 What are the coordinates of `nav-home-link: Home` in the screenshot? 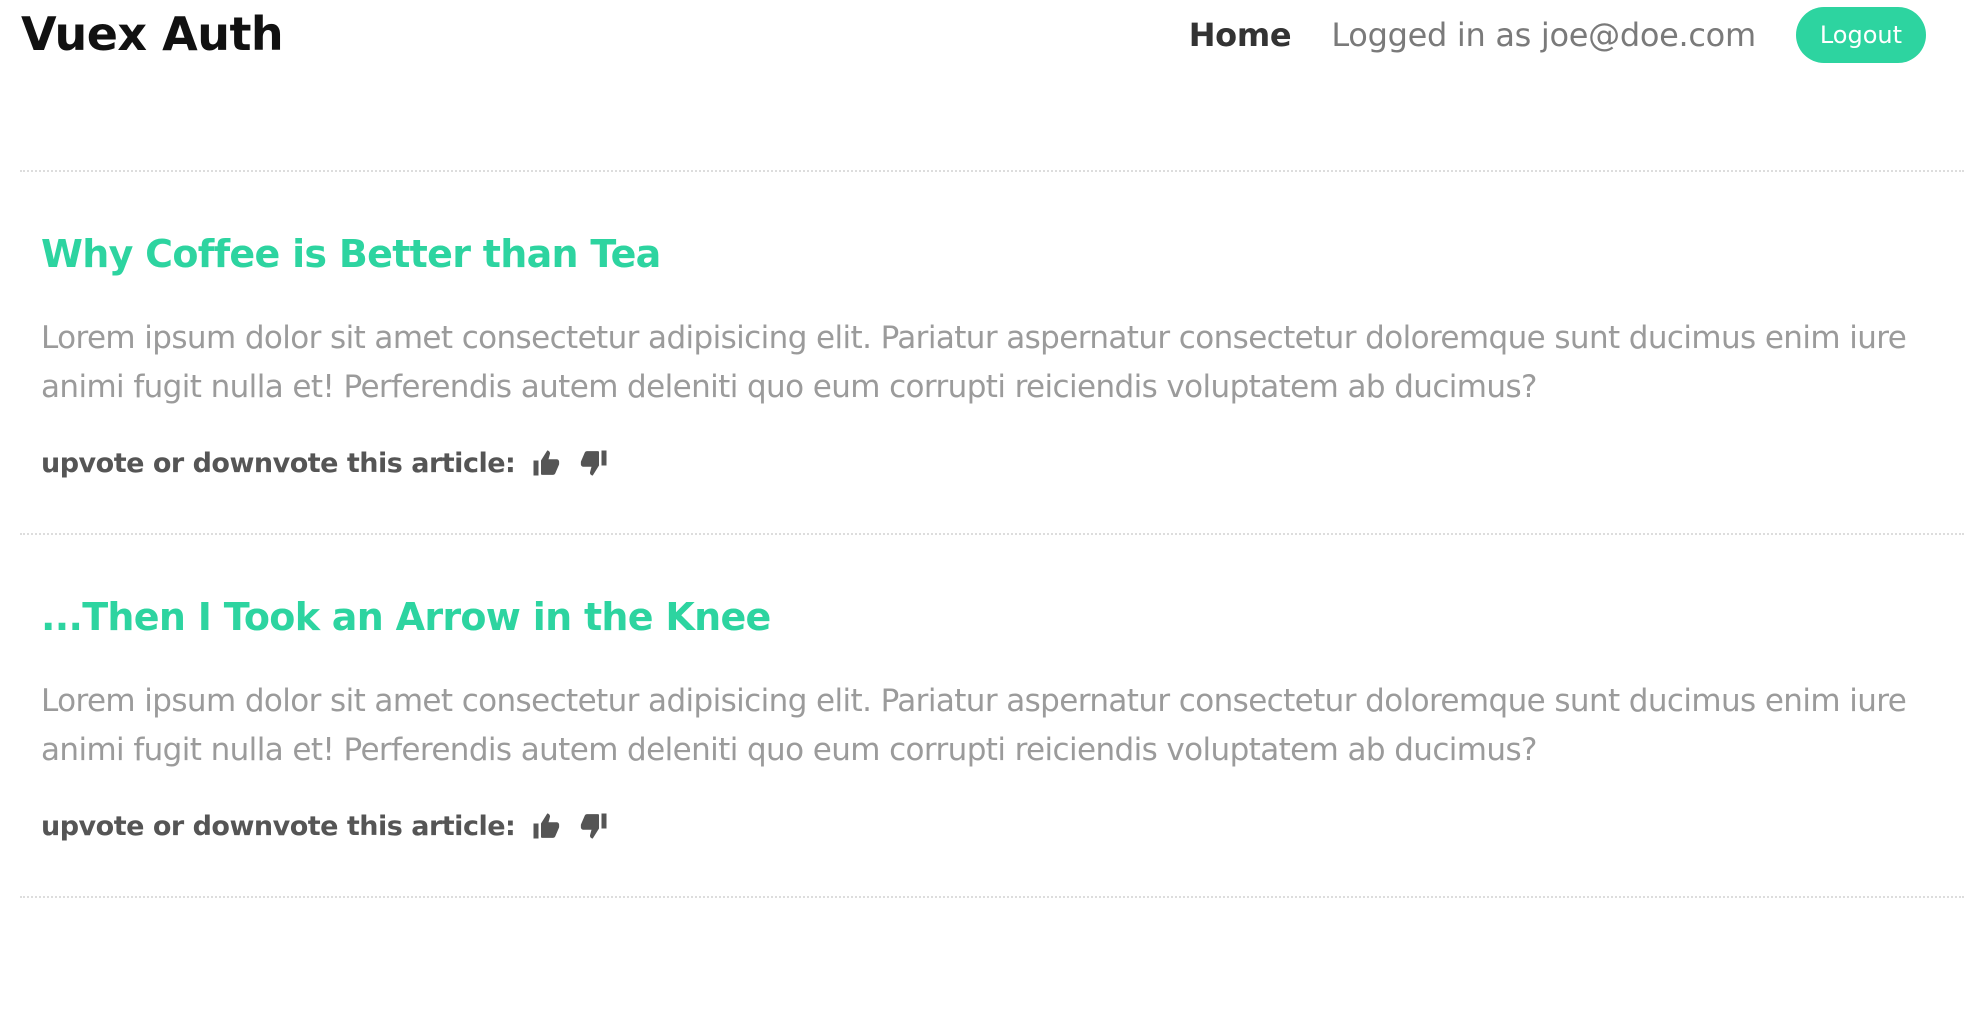 It's located at (1240, 35).